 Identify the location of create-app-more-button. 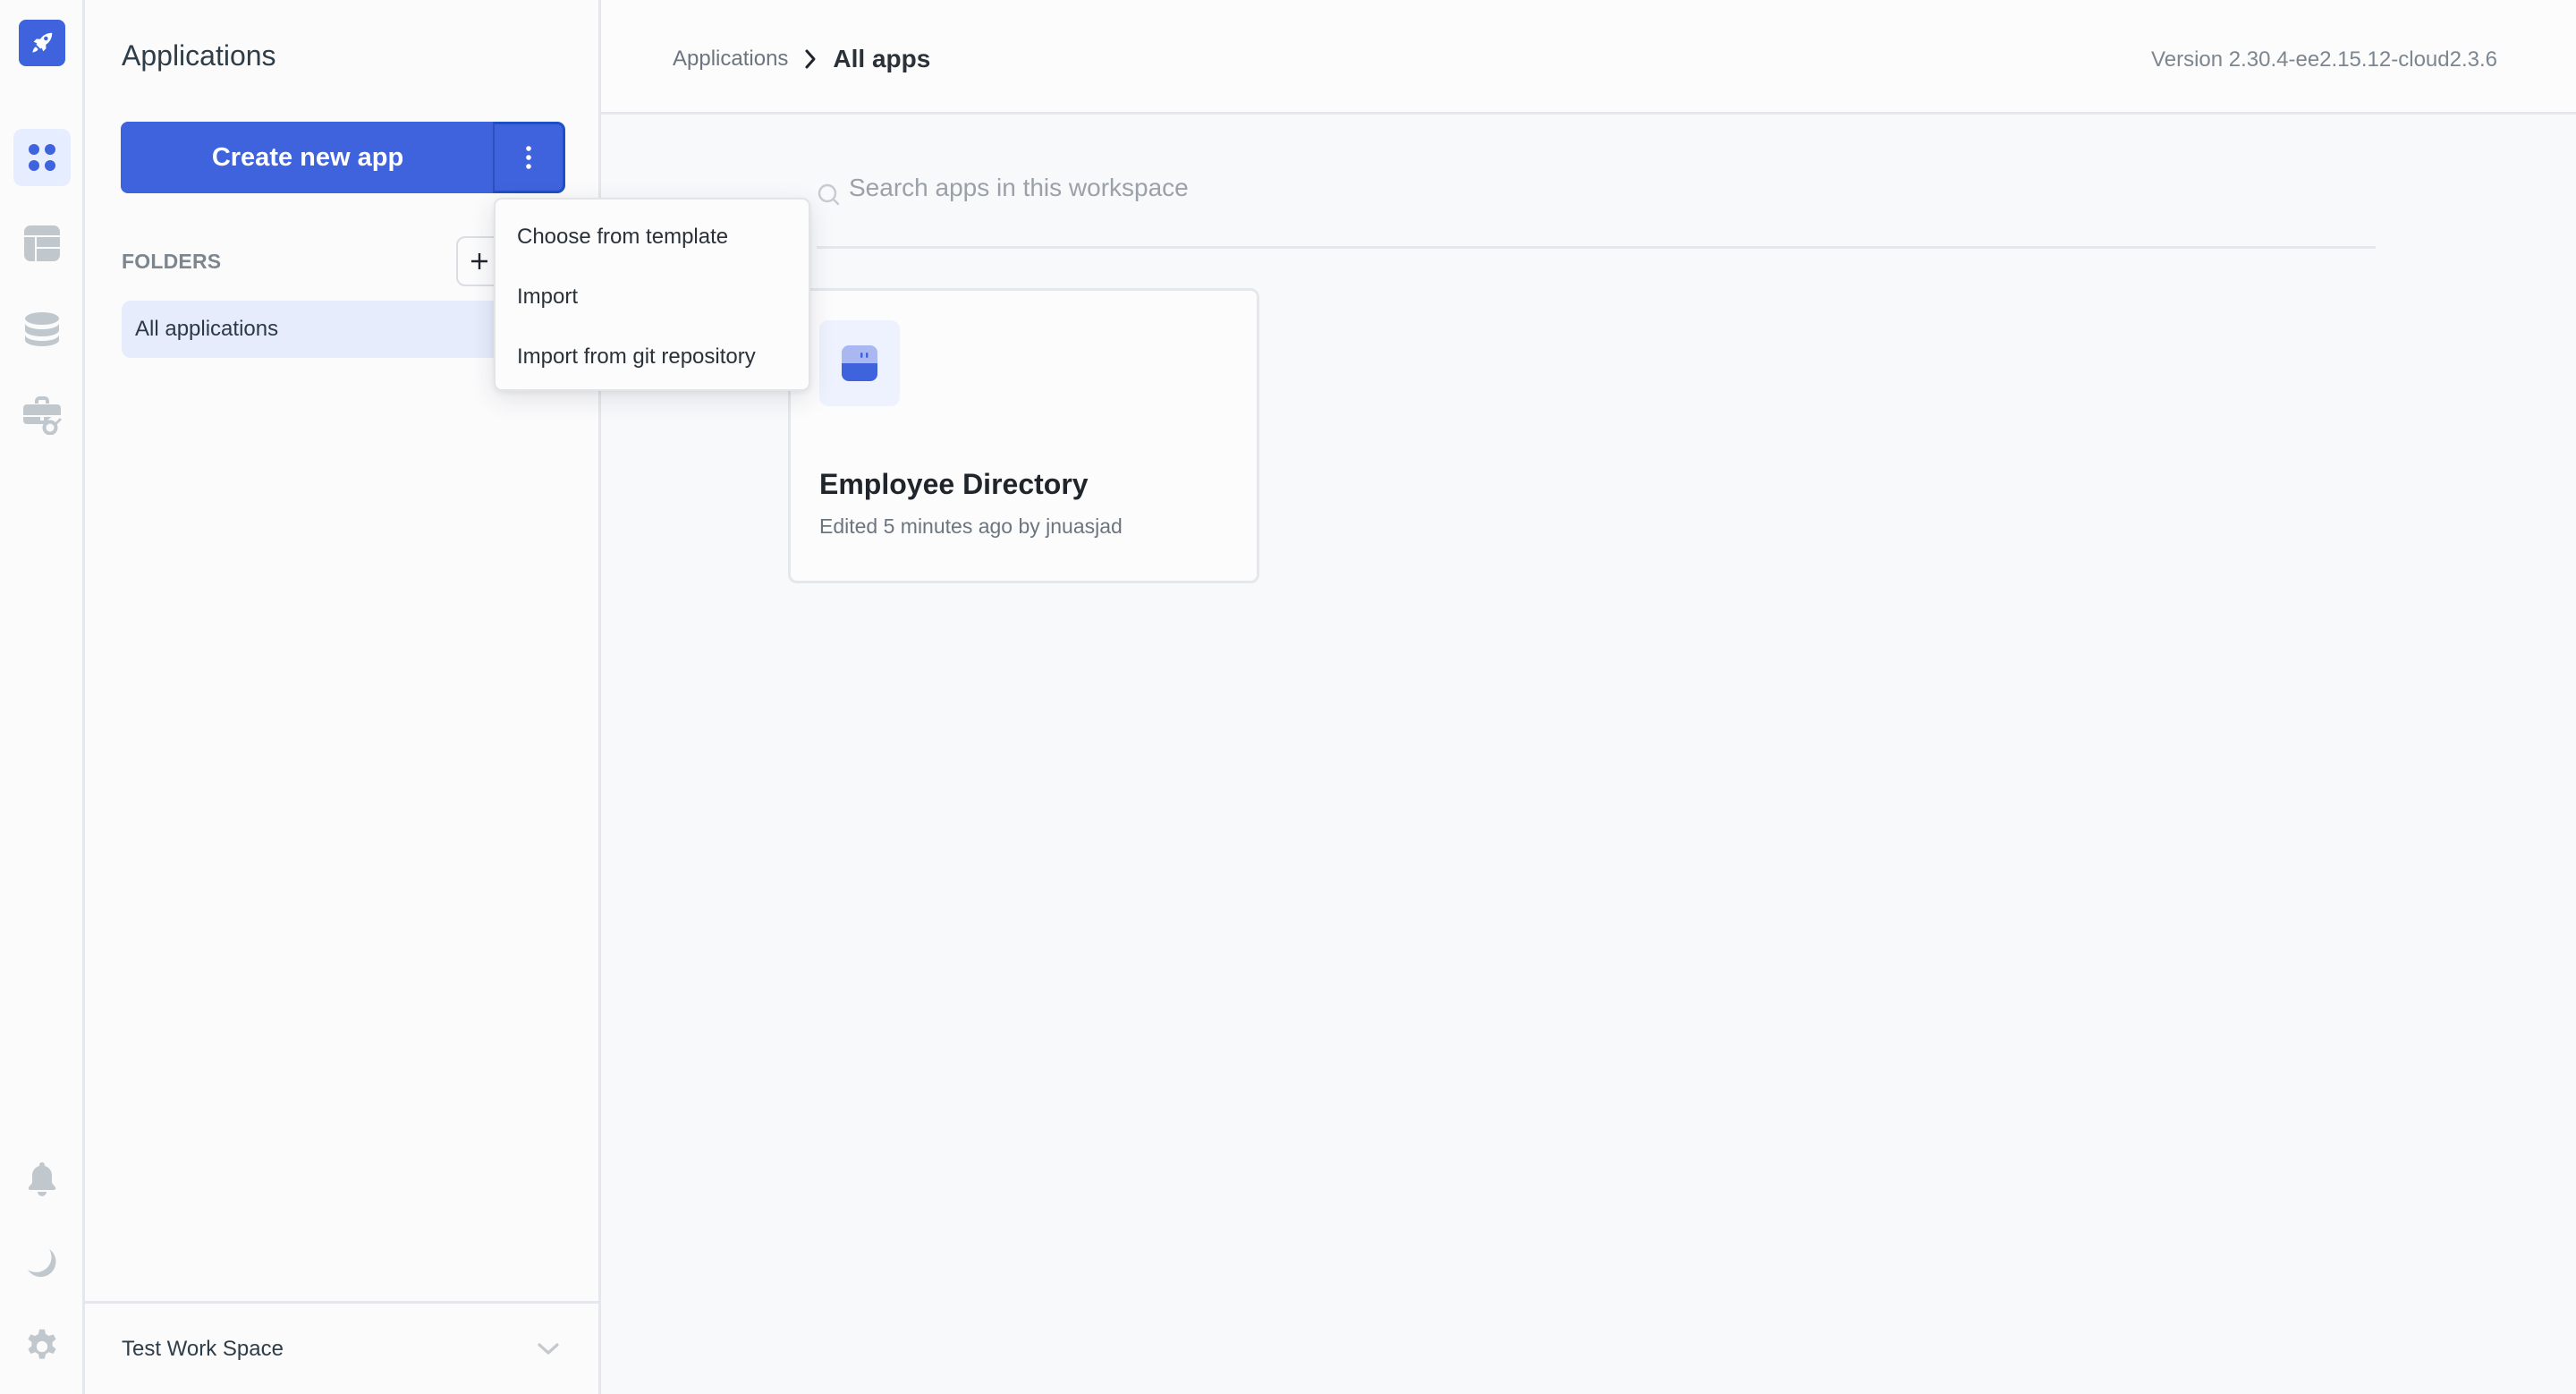
(529, 157).